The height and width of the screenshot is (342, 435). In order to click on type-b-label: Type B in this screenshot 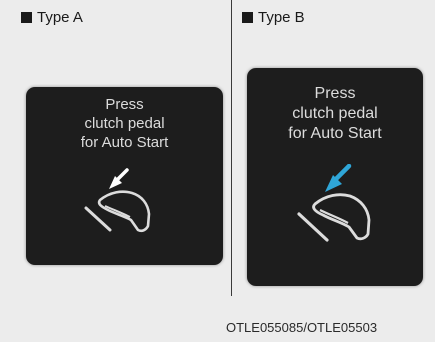, I will do `click(273, 17)`.